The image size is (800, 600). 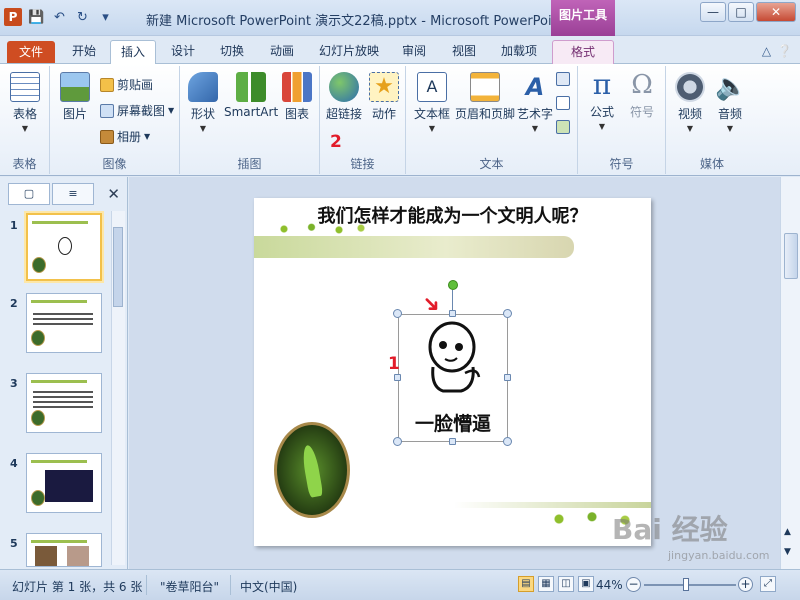 I want to click on date-time-button, so click(x=563, y=79).